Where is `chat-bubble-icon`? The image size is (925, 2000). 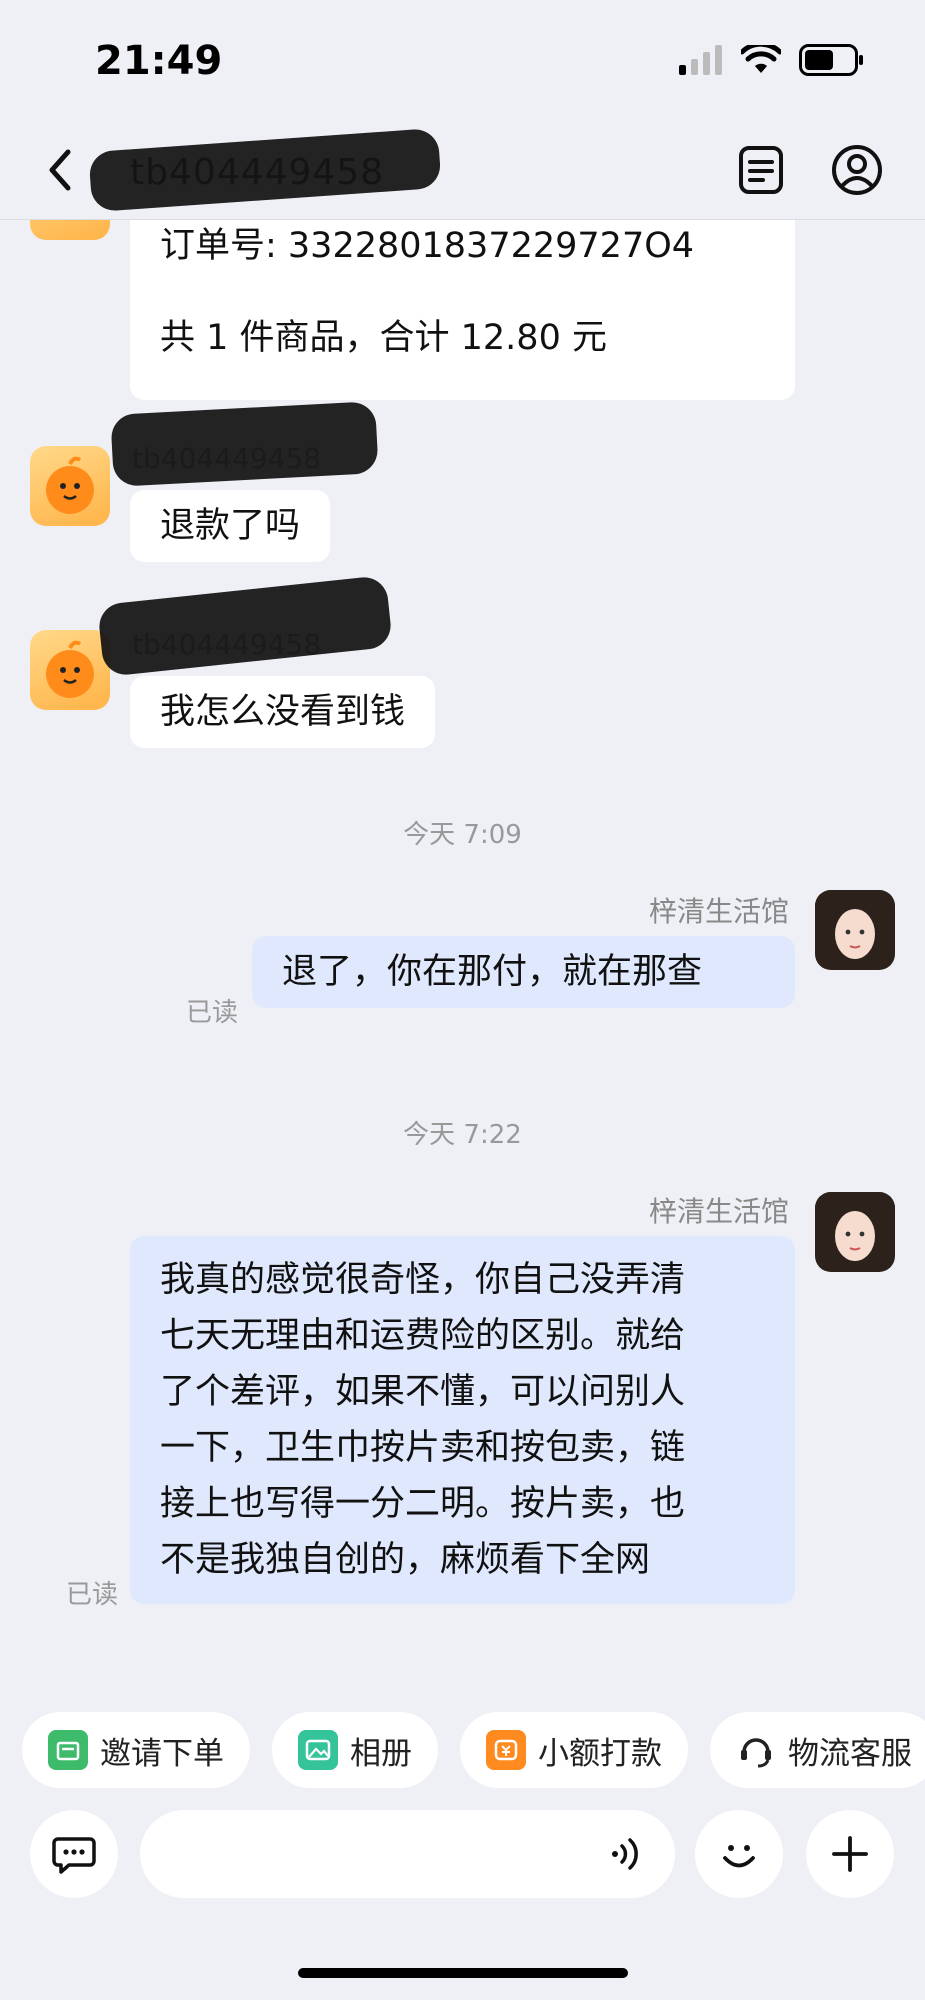 chat-bubble-icon is located at coordinates (74, 1855).